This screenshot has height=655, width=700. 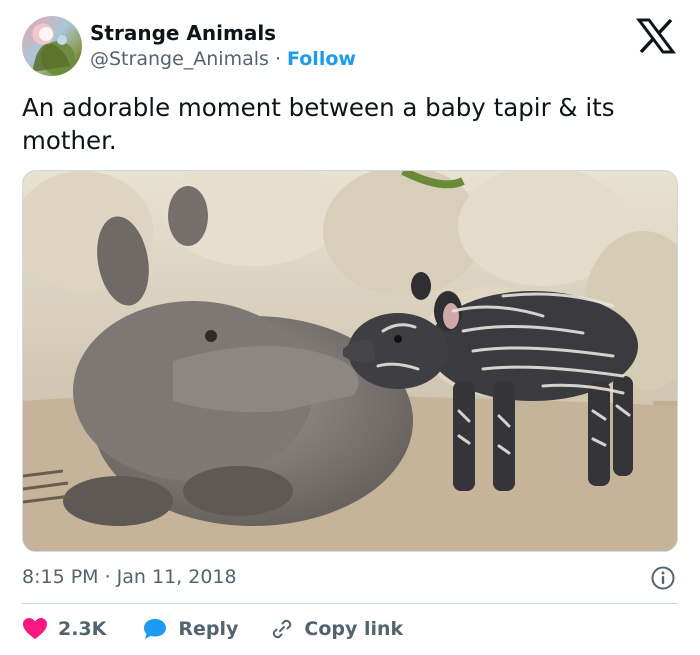 I want to click on like-button: 2.3K, so click(x=64, y=629).